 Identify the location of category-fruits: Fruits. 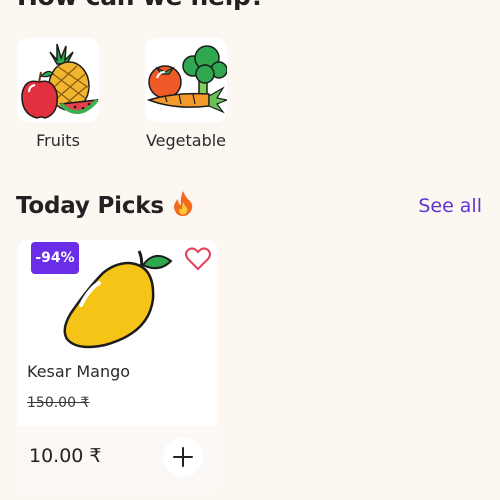
(58, 94).